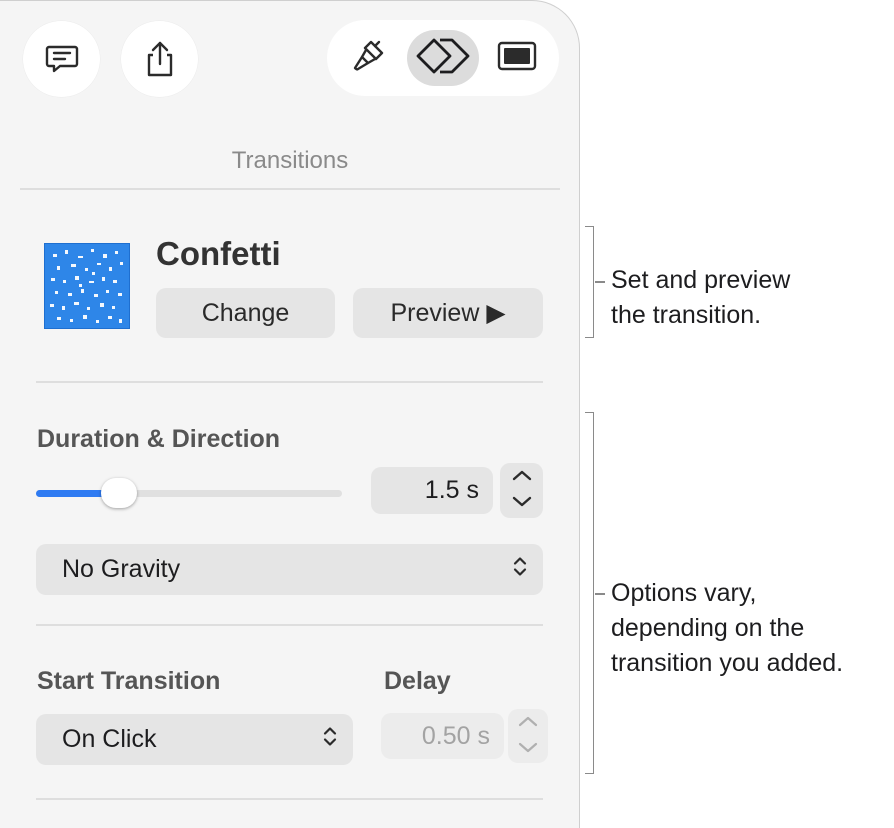  I want to click on delay-label: Delay, so click(417, 681).